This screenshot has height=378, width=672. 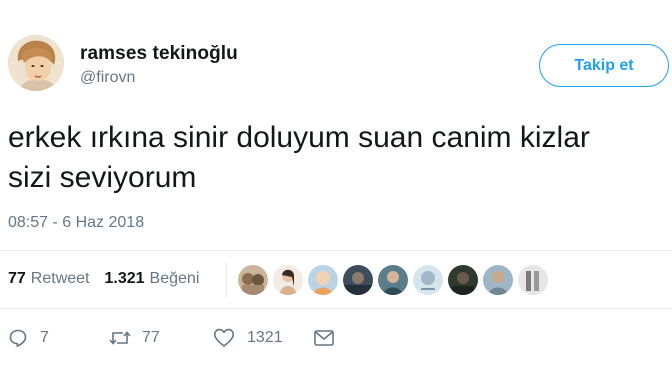 I want to click on avatar, so click(x=36, y=63).